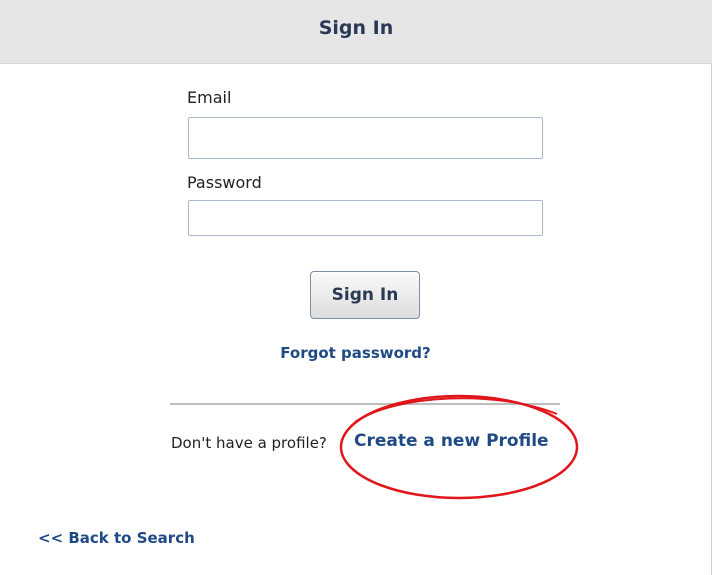  I want to click on page-title: Sign In, so click(356, 28).